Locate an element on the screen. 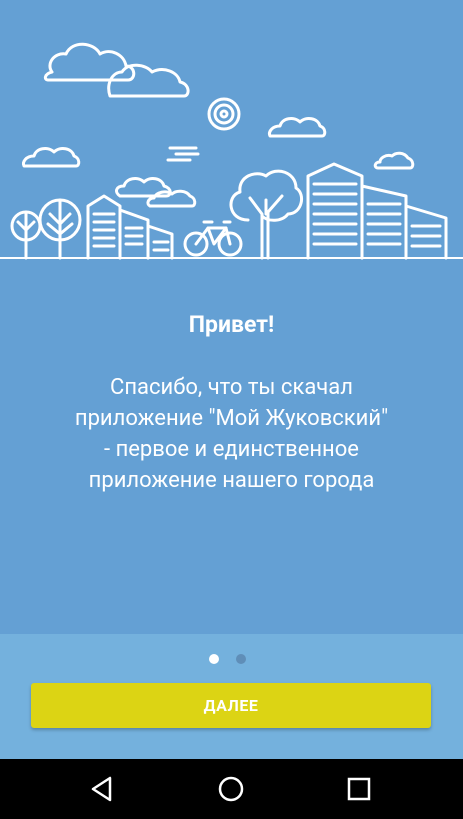 The width and height of the screenshot is (463, 819). back-icon is located at coordinates (102, 789).